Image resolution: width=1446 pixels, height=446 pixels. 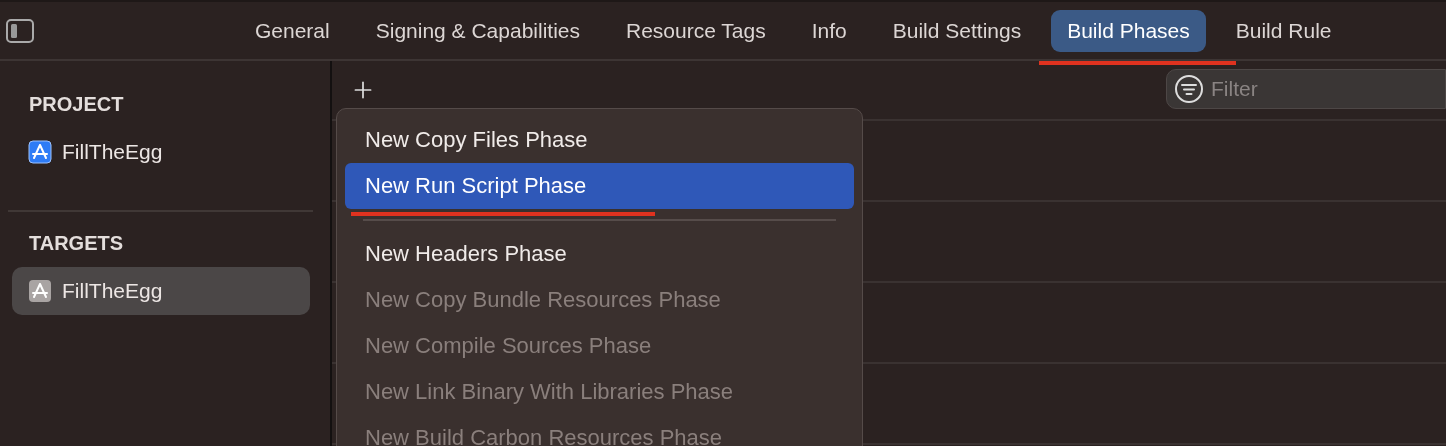 What do you see at coordinates (20, 30) in the screenshot?
I see `sidebar-toggle-icon` at bounding box center [20, 30].